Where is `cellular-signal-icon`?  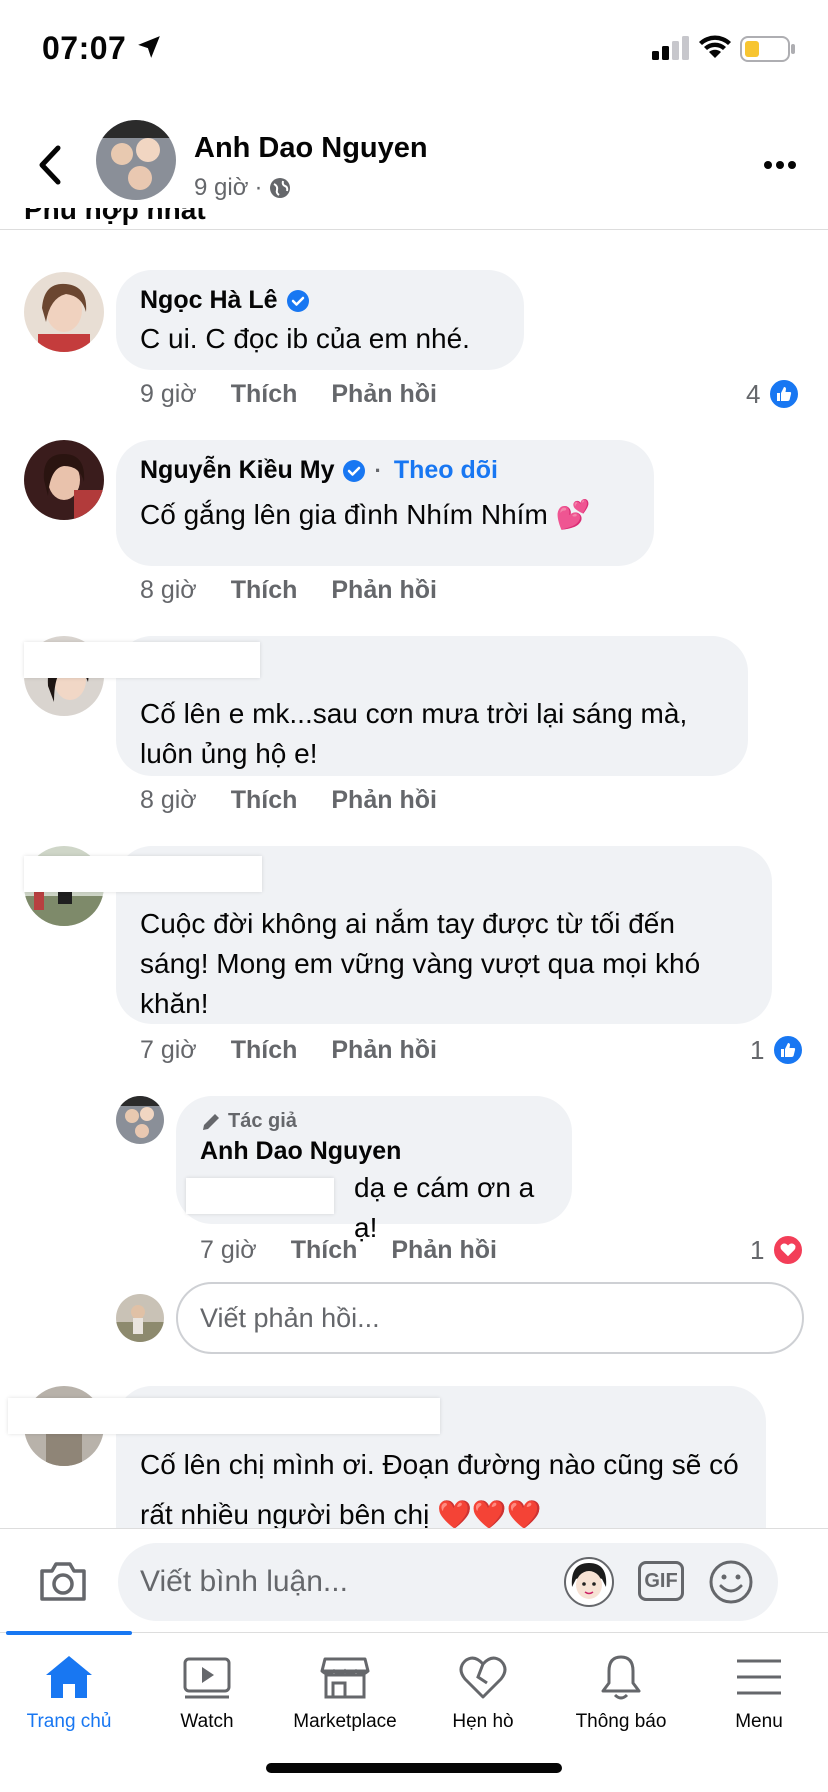 cellular-signal-icon is located at coordinates (670, 48).